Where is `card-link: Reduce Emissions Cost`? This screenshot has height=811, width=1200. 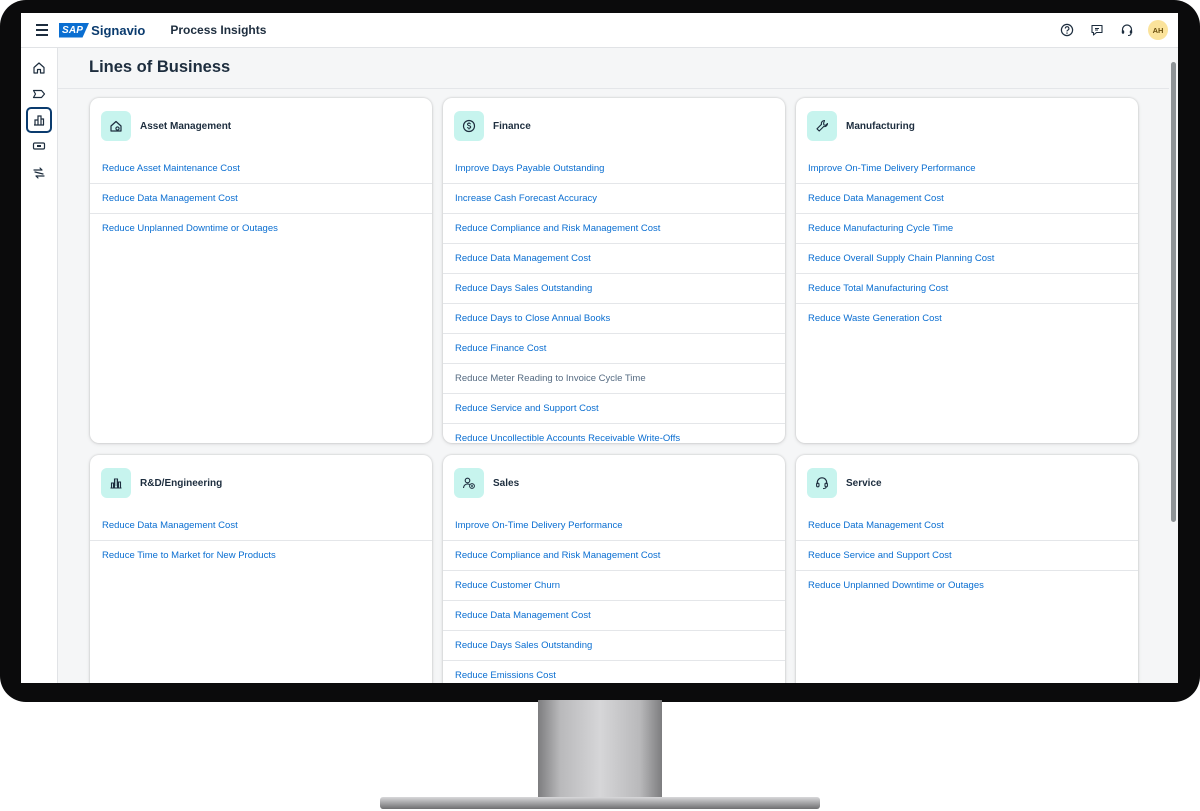 card-link: Reduce Emissions Cost is located at coordinates (614, 672).